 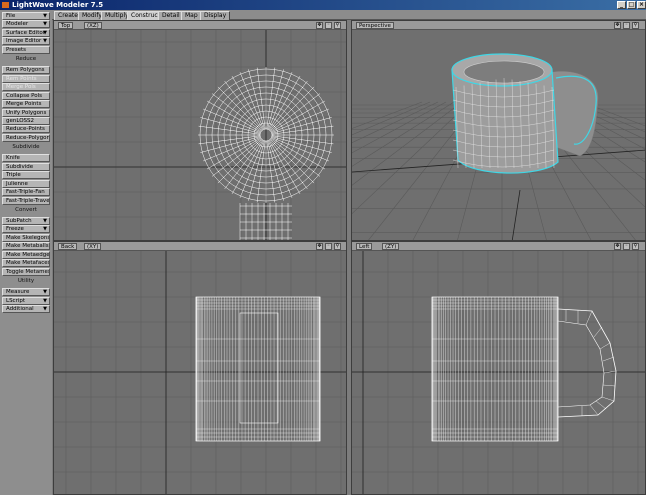 What do you see at coordinates (26, 309) in the screenshot?
I see `sidebar-button-additional: Additional ▼` at bounding box center [26, 309].